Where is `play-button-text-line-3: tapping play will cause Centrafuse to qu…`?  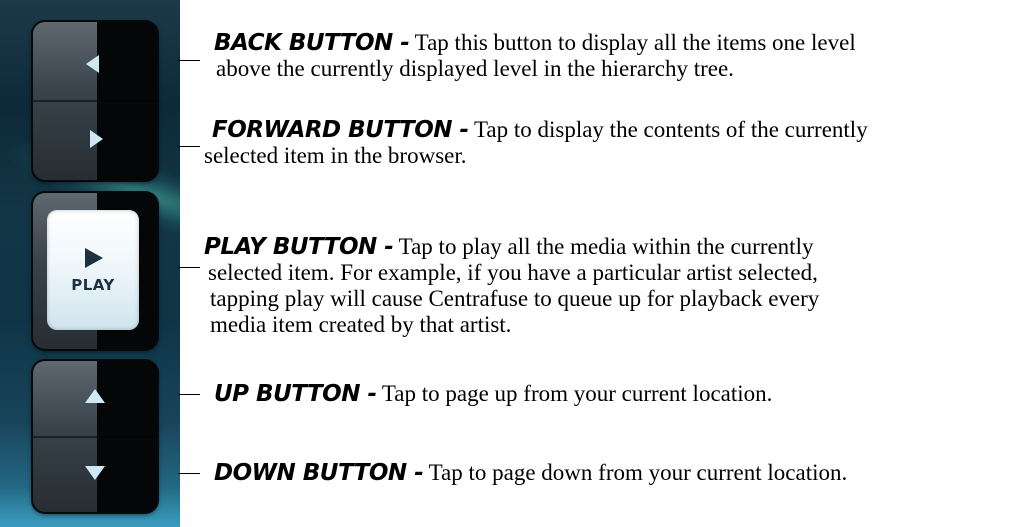
play-button-text-line-3: tapping play will cause Centrafuse to qu… is located at coordinates (515, 298).